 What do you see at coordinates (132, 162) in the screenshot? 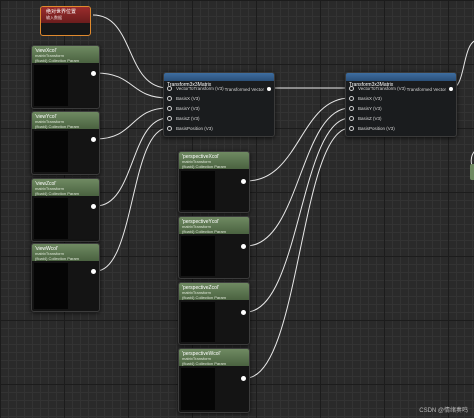
I see `wire-viewz-to-t1-basisz` at bounding box center [132, 162].